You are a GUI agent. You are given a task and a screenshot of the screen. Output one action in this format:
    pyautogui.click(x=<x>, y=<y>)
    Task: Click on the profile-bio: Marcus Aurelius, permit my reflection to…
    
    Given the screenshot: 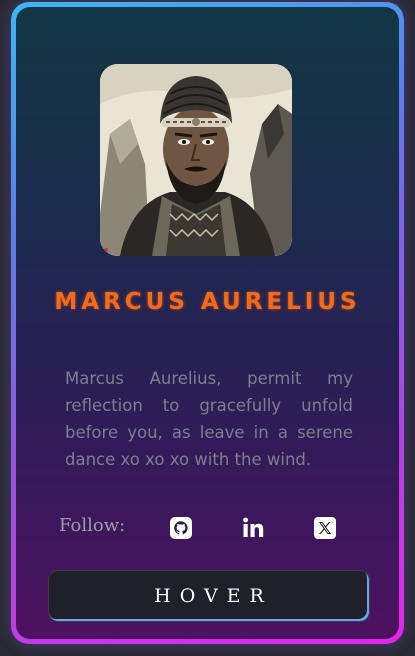 What is the action you would take?
    pyautogui.click(x=209, y=419)
    